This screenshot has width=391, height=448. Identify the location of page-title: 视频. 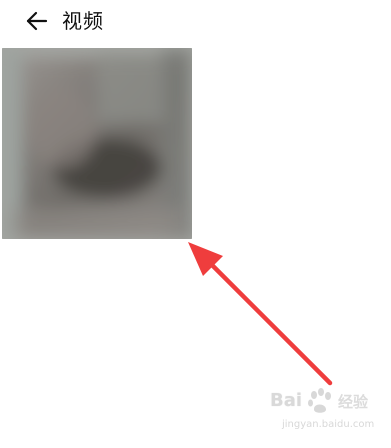
(83, 21).